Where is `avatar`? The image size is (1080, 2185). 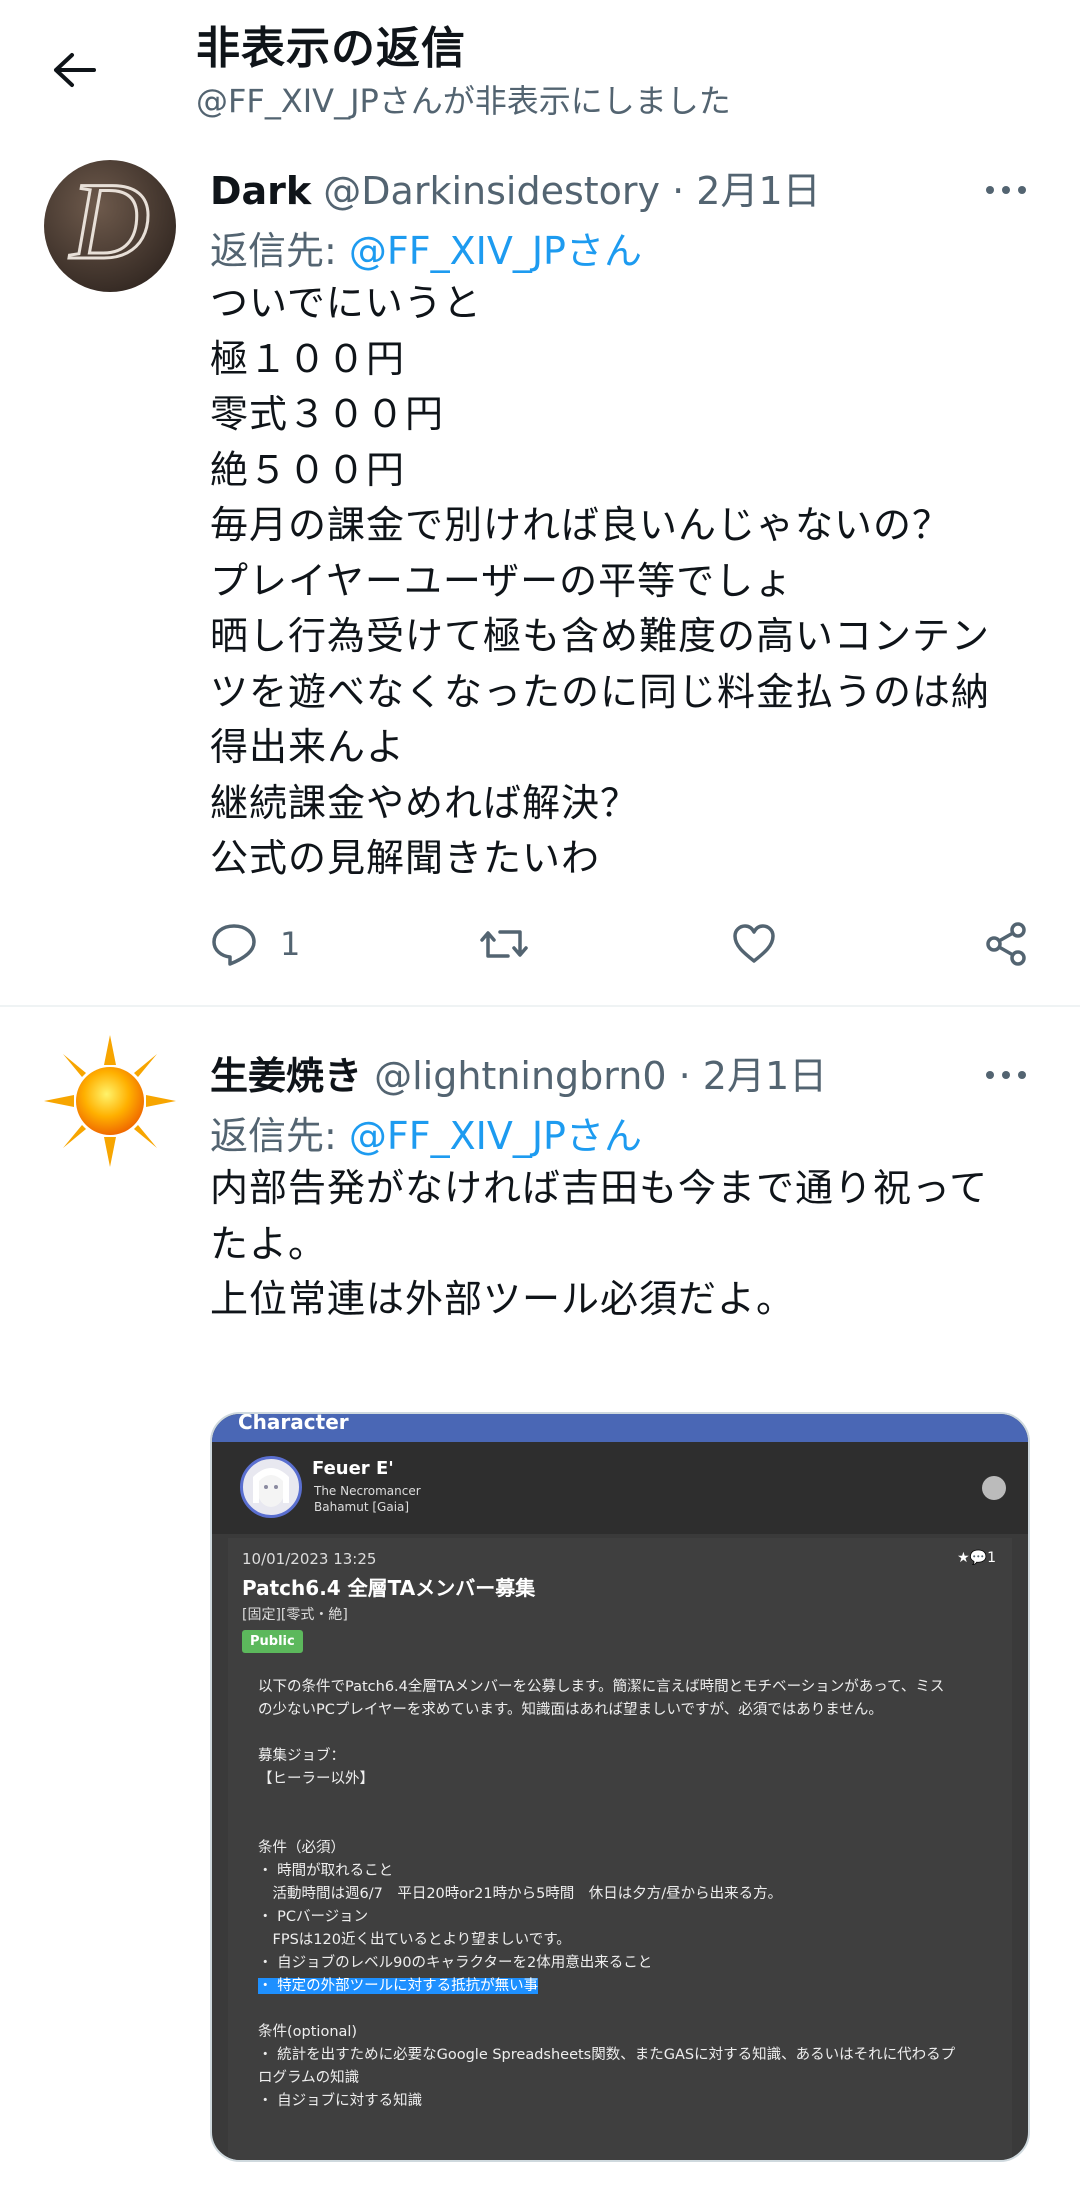
avatar is located at coordinates (110, 1101).